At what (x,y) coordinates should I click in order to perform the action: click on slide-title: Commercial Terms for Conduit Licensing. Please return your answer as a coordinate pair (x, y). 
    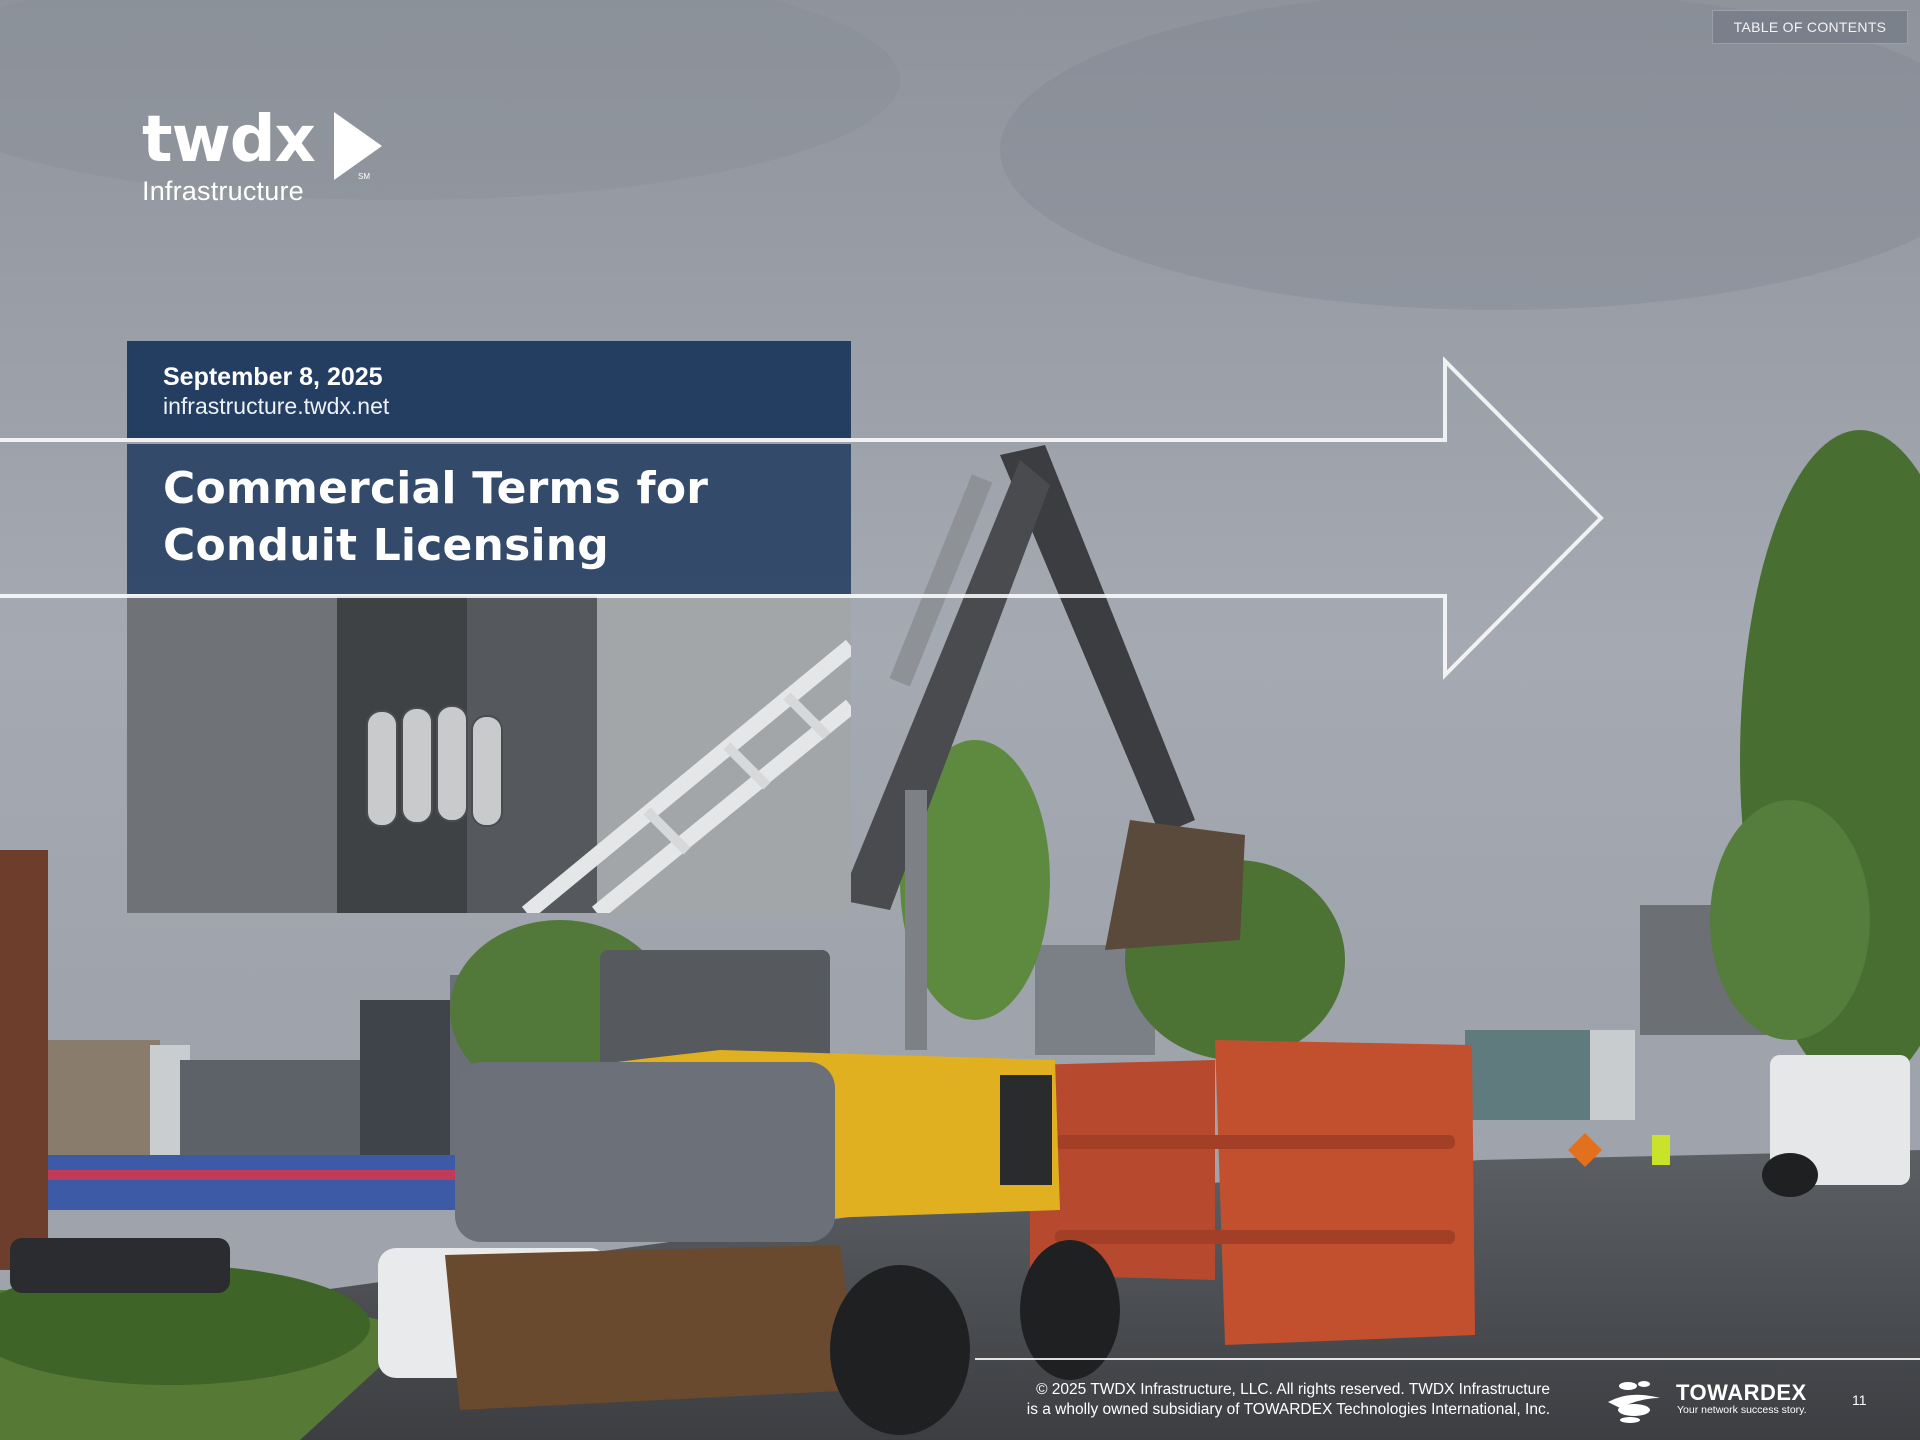
    Looking at the image, I should click on (435, 517).